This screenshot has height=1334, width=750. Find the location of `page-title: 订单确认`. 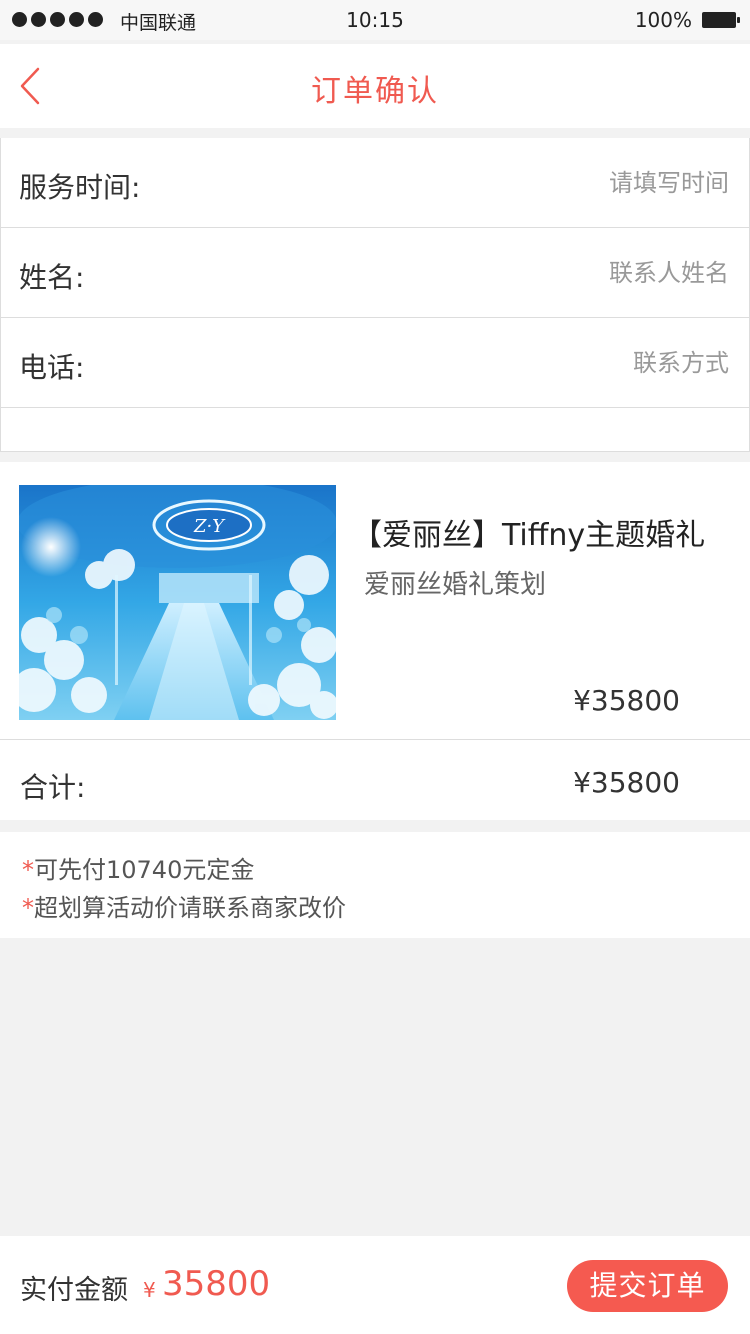

page-title: 订单确认 is located at coordinates (375, 91).